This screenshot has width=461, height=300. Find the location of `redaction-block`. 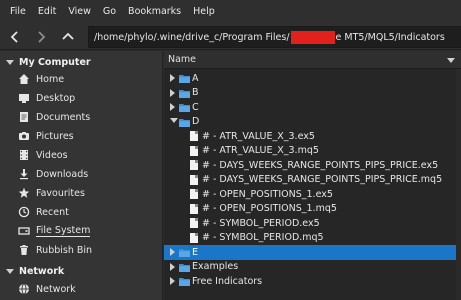

redaction-block is located at coordinates (312, 37).